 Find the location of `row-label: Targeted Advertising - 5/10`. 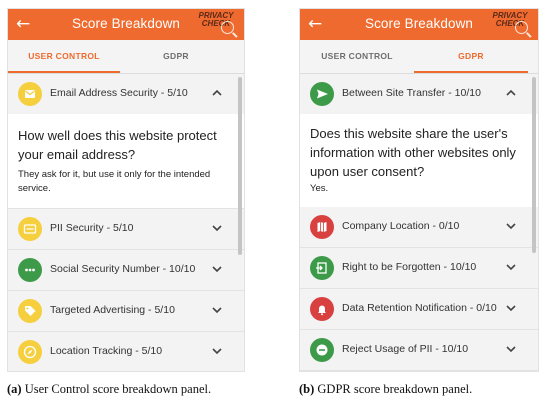

row-label: Targeted Advertising - 5/10 is located at coordinates (112, 310).